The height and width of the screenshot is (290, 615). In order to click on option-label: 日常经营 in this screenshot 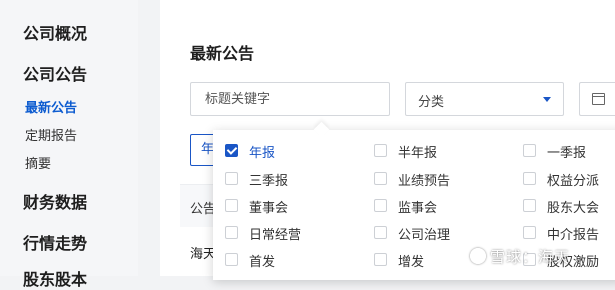, I will do `click(275, 235)`.